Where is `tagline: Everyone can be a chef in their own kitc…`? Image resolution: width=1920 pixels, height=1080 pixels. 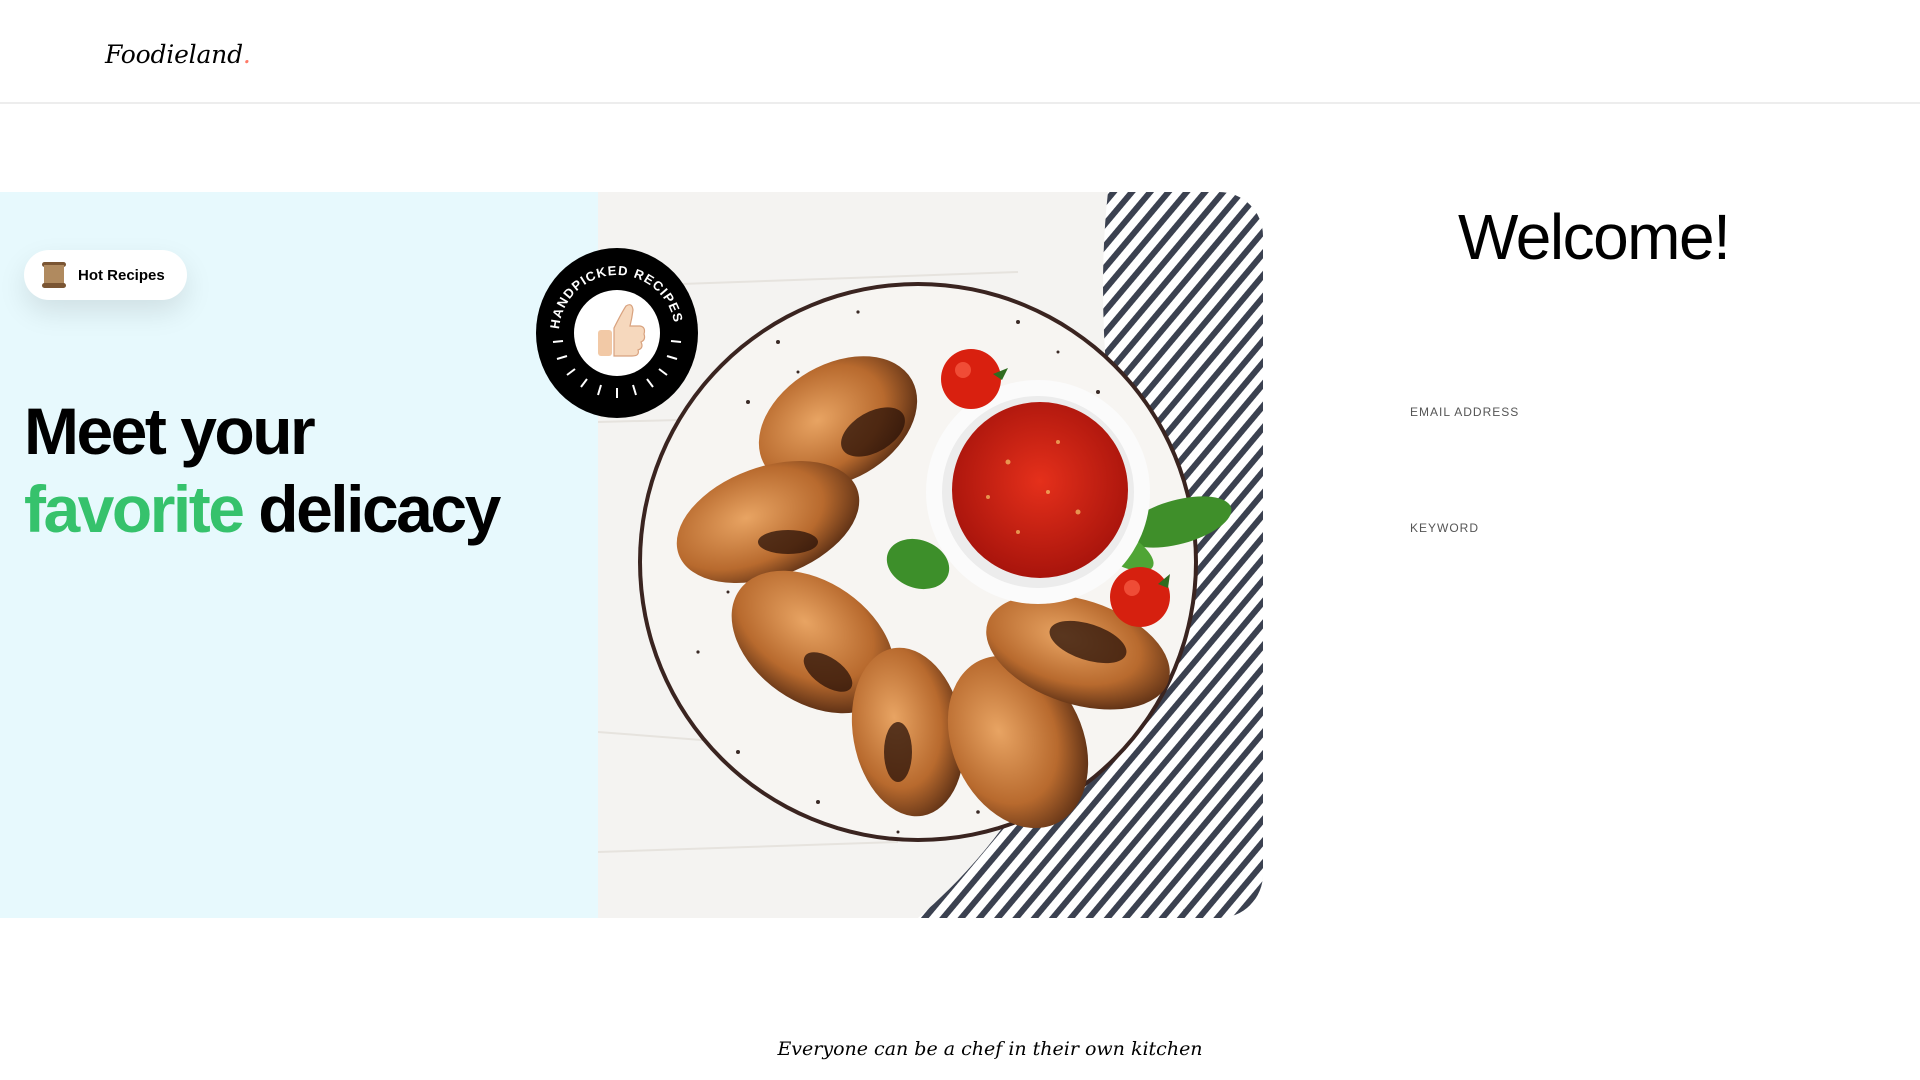 tagline: Everyone can be a chef in their own kitc… is located at coordinates (990, 1049).